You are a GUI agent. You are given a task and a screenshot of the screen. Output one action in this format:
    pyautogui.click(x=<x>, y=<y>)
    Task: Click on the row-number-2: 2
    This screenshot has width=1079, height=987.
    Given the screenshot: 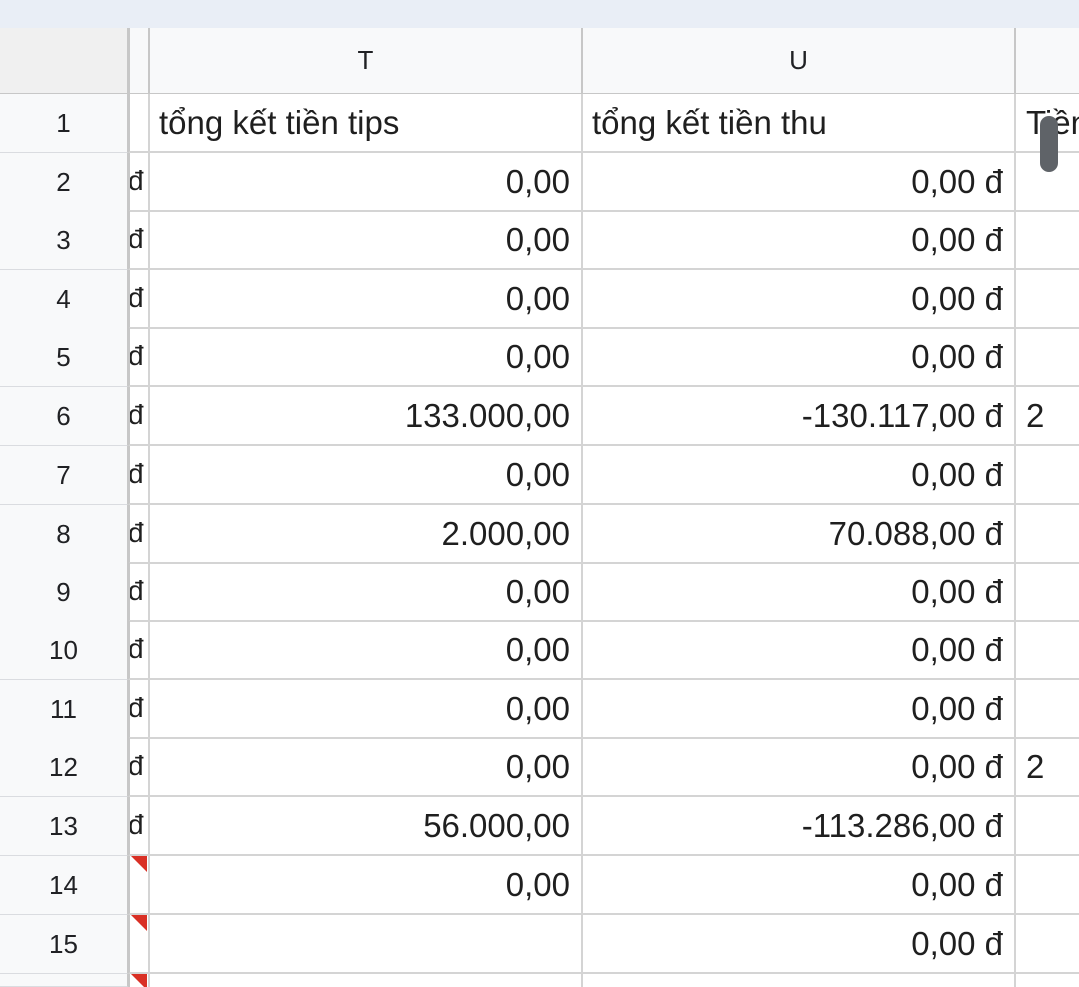 What is the action you would take?
    pyautogui.click(x=64, y=182)
    